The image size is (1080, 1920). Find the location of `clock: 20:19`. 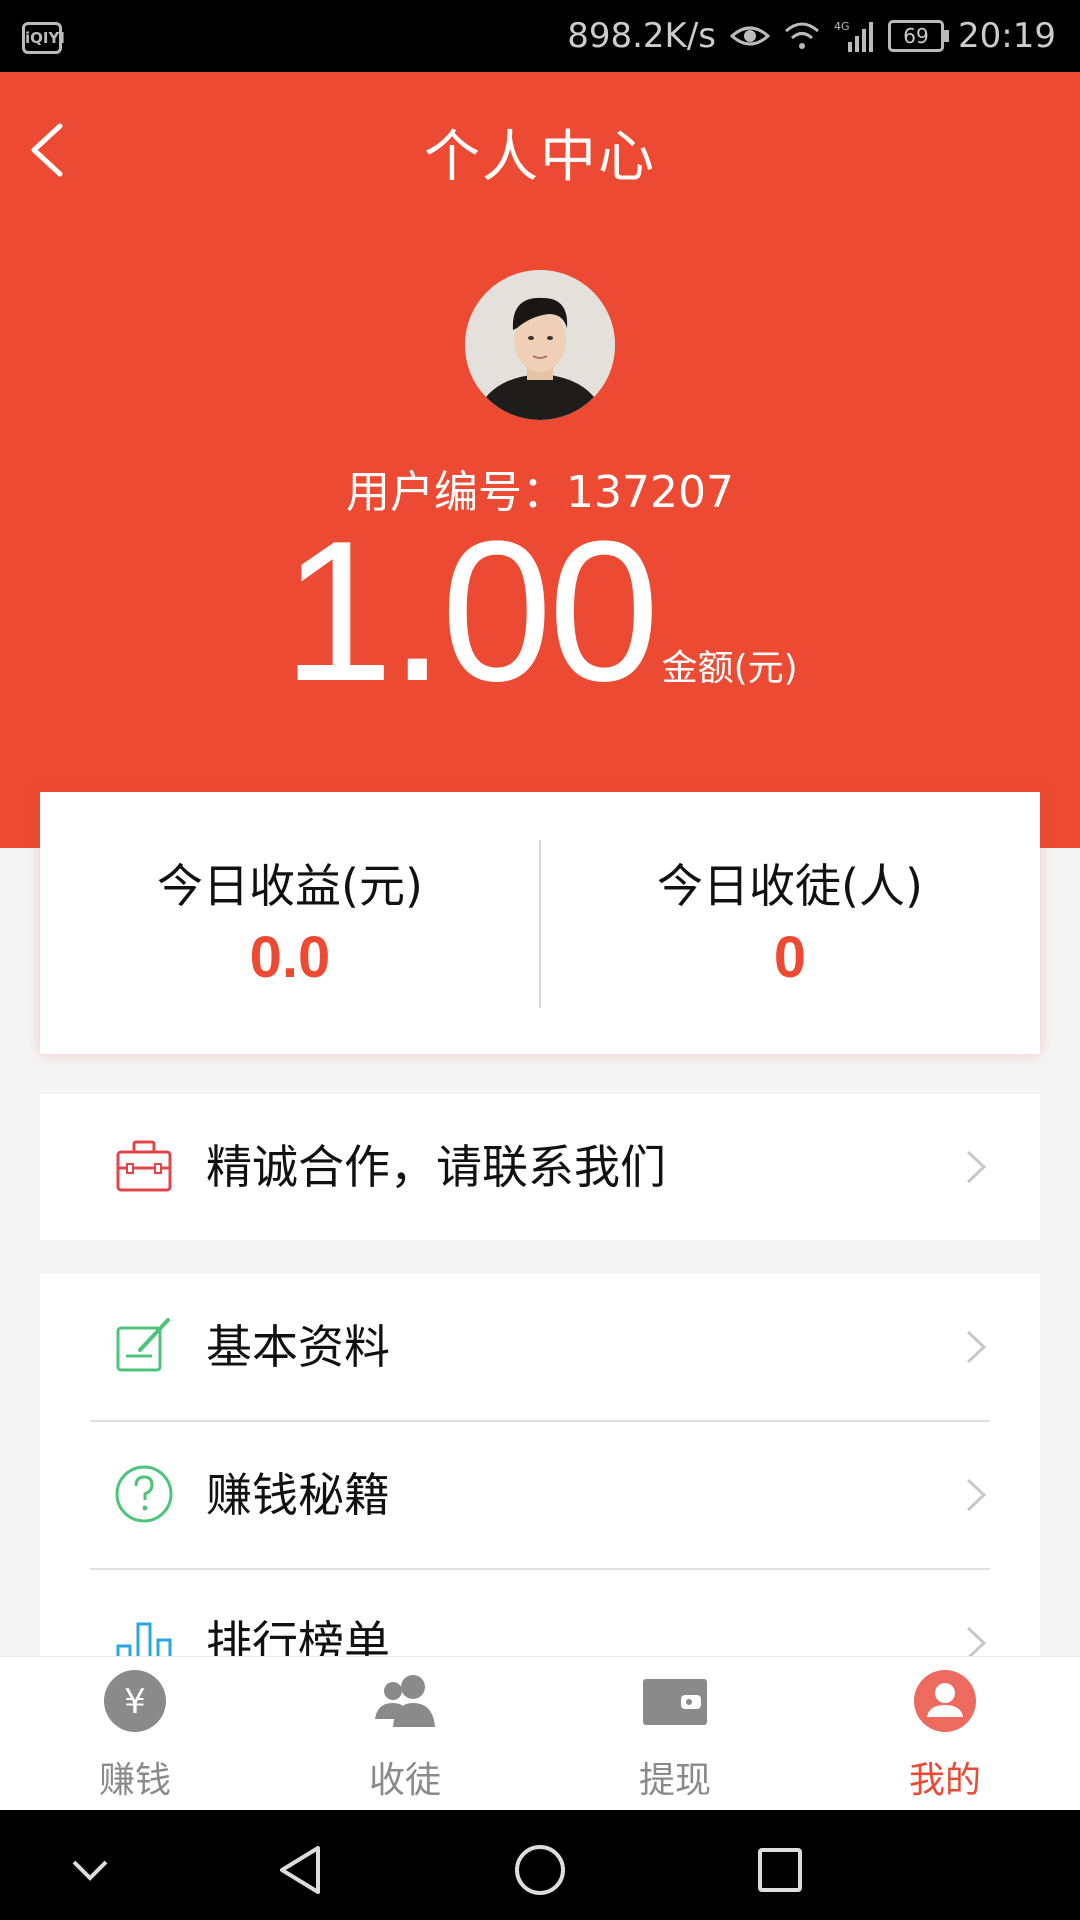

clock: 20:19 is located at coordinates (1007, 36).